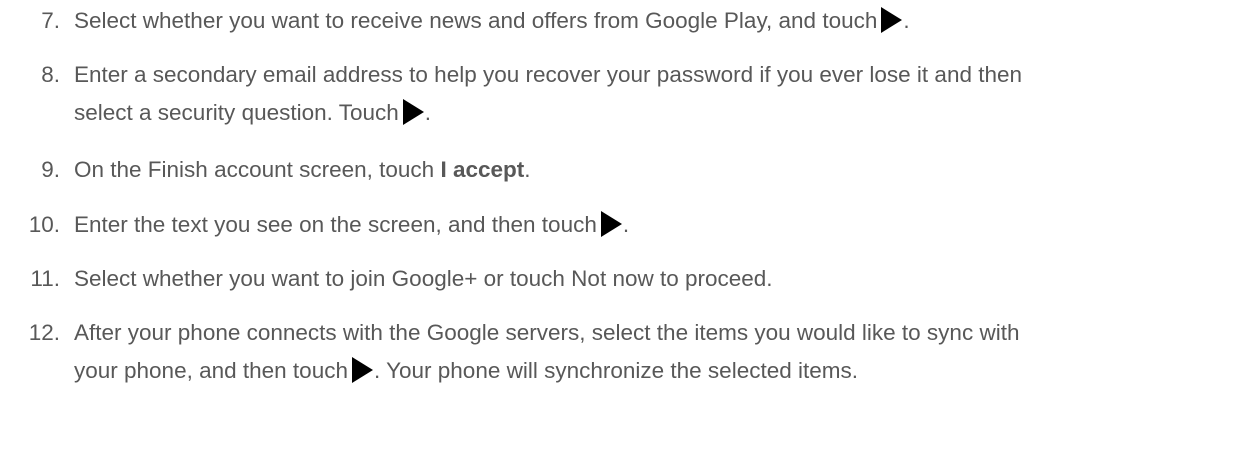 The height and width of the screenshot is (452, 1249). What do you see at coordinates (482, 169) in the screenshot?
I see `i-accept-label: I accept` at bounding box center [482, 169].